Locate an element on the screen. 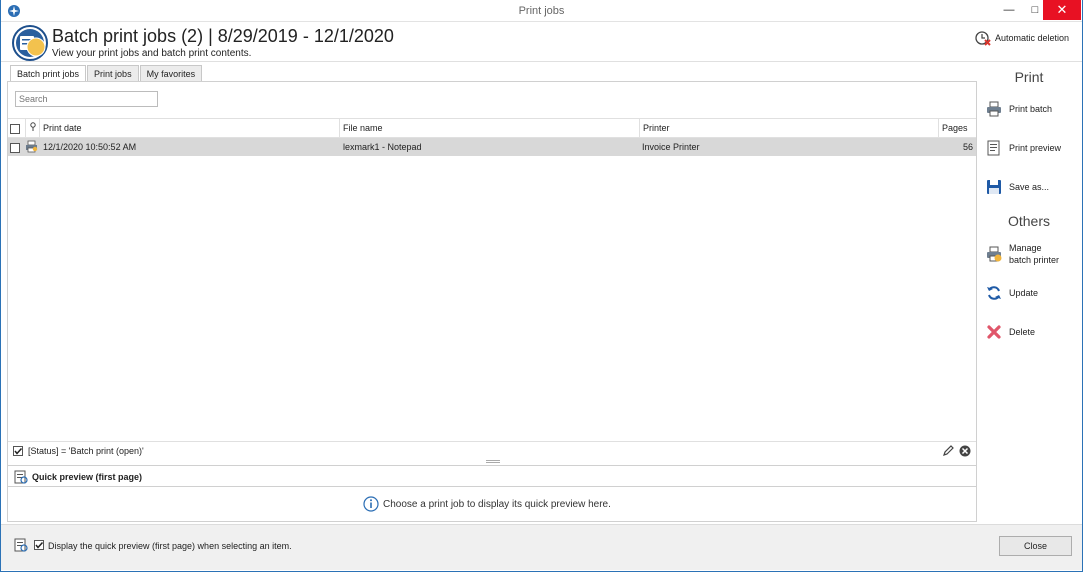  delete-label: Delete is located at coordinates (1022, 332).